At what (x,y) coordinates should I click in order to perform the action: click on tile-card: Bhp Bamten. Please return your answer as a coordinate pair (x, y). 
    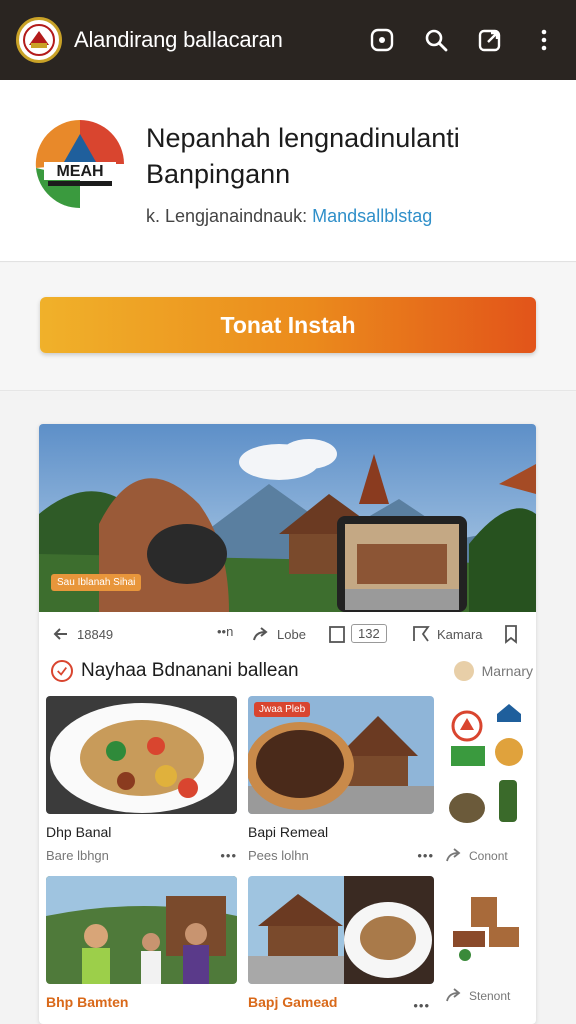
    Looking at the image, I should click on (141, 943).